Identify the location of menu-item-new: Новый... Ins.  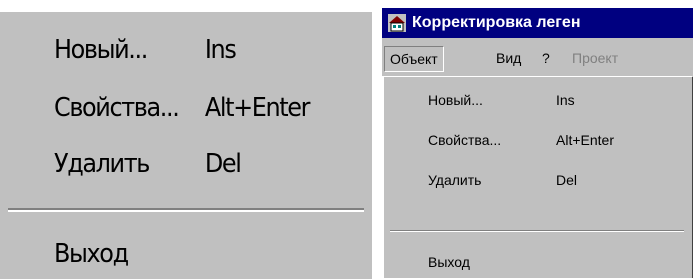
(553, 100).